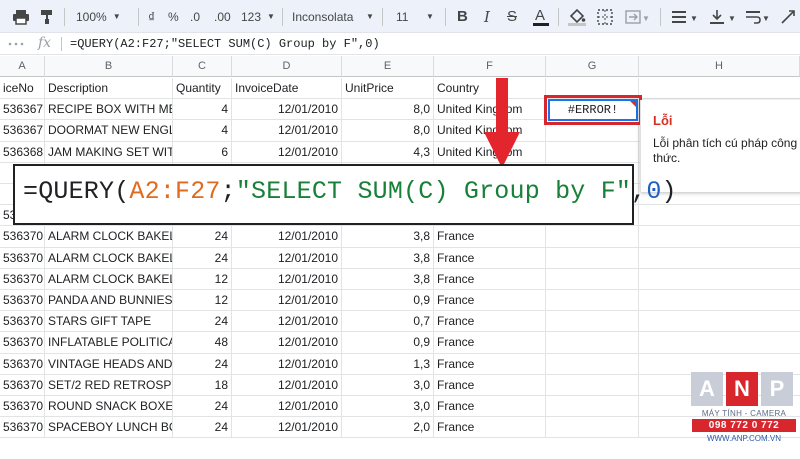  What do you see at coordinates (109, 131) in the screenshot?
I see `table-cell: DOORMAT NEW ENGLA` at bounding box center [109, 131].